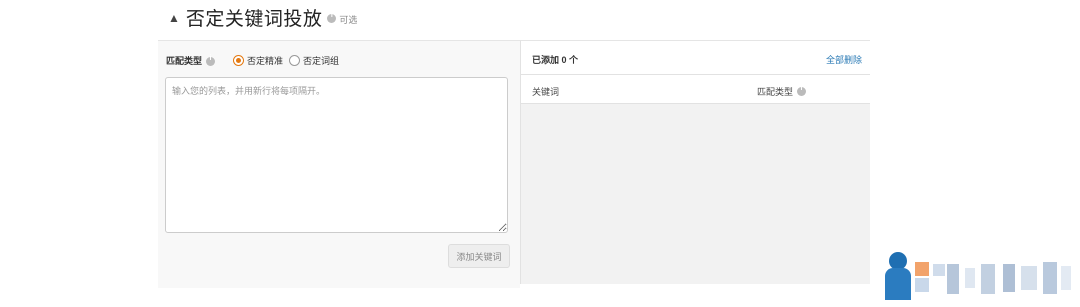  I want to click on added-count: 已添加 0 个, so click(555, 60).